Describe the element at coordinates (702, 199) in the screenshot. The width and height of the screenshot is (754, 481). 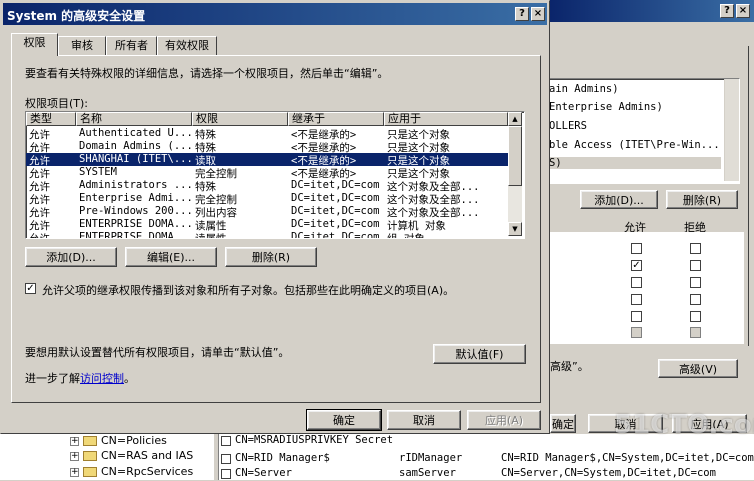
I see `bg-remove-button: 删除(R)` at that location.